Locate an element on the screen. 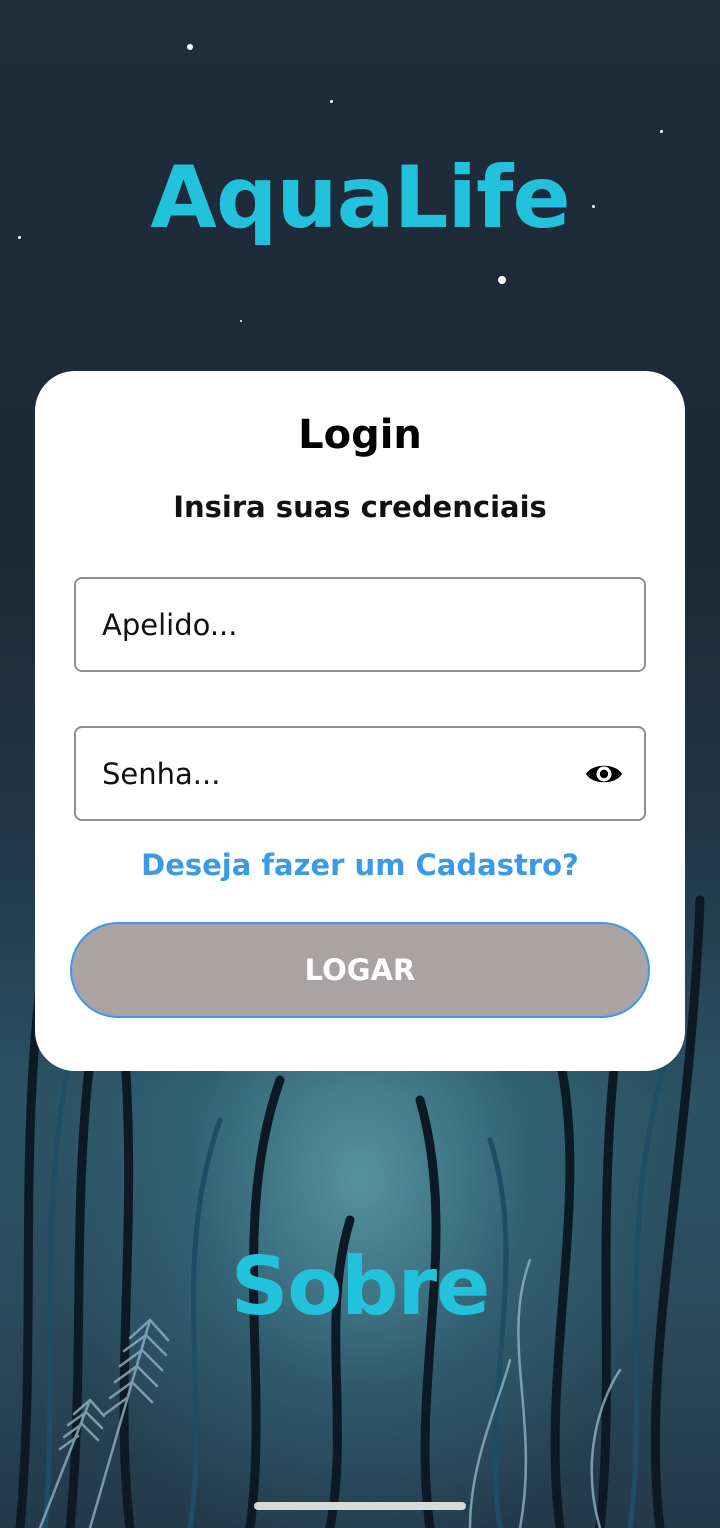 The width and height of the screenshot is (720, 1528). signup-link: Deseja fazer um Cadastro? is located at coordinates (360, 865).